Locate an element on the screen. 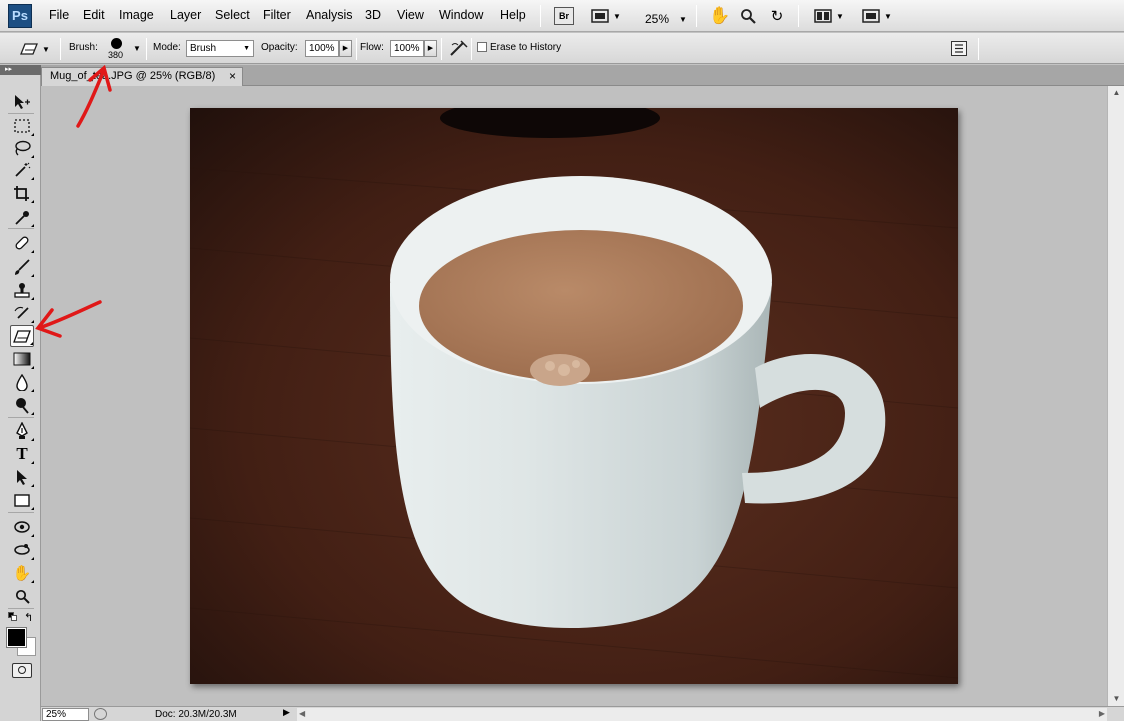  menu-separator is located at coordinates (540, 16).